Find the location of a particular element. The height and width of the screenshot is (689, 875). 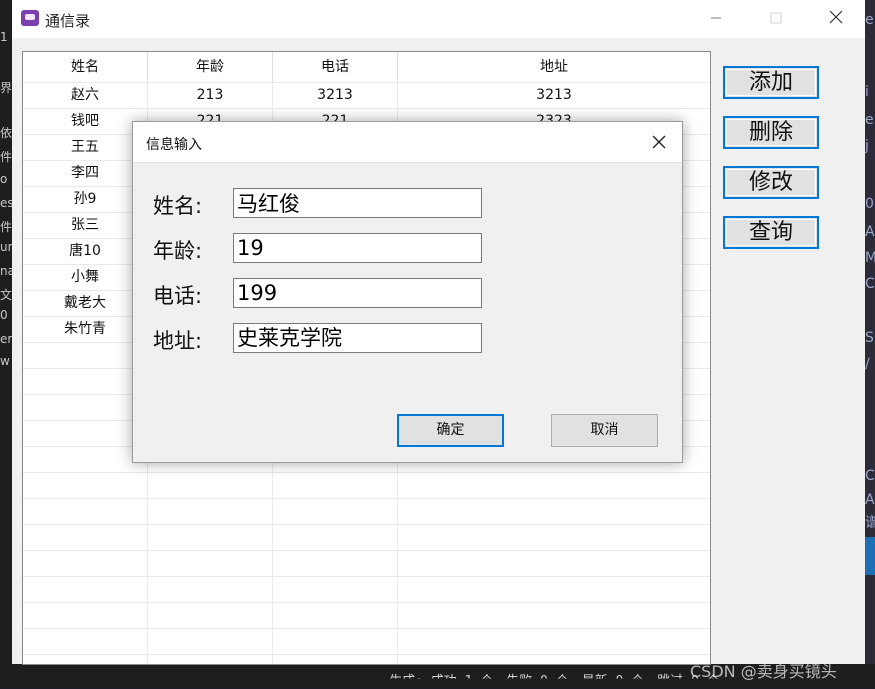

bg-fragment: 谱 is located at coordinates (870, 523).